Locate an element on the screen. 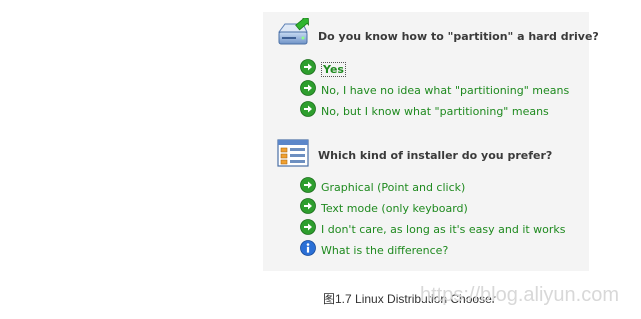 The image size is (641, 319). option-text-mode: Text mode (only keyboard) is located at coordinates (384, 208).